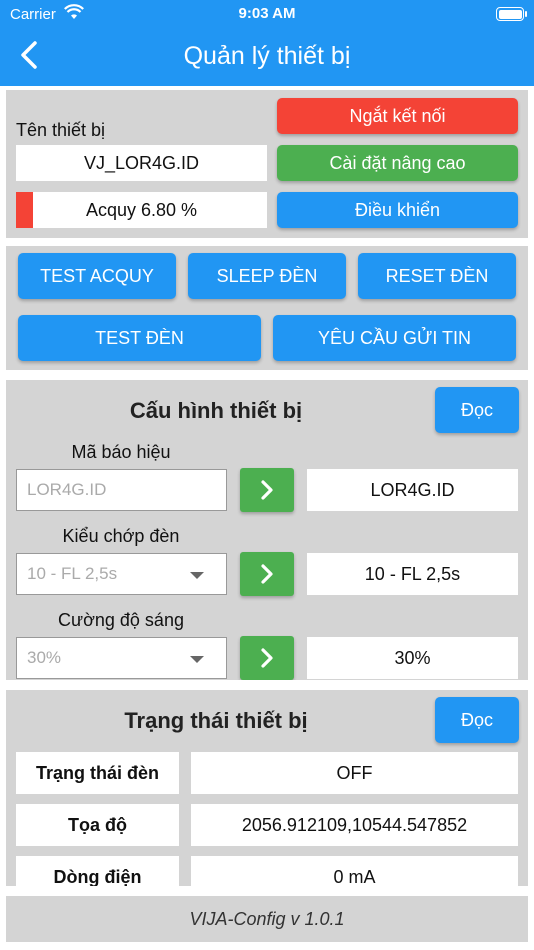  Describe the element at coordinates (72, 573) in the screenshot. I see `flash-mode-selected: 10 - FL 2,5s` at that location.